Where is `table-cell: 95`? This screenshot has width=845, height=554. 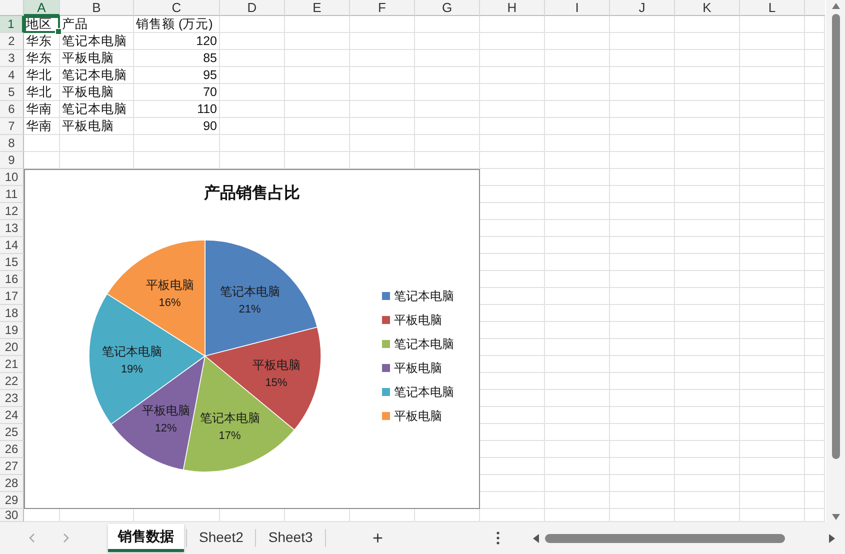 table-cell: 95 is located at coordinates (177, 75).